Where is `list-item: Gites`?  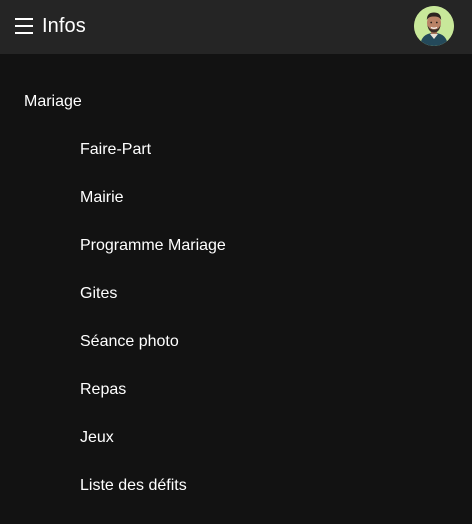 list-item: Gites is located at coordinates (236, 308).